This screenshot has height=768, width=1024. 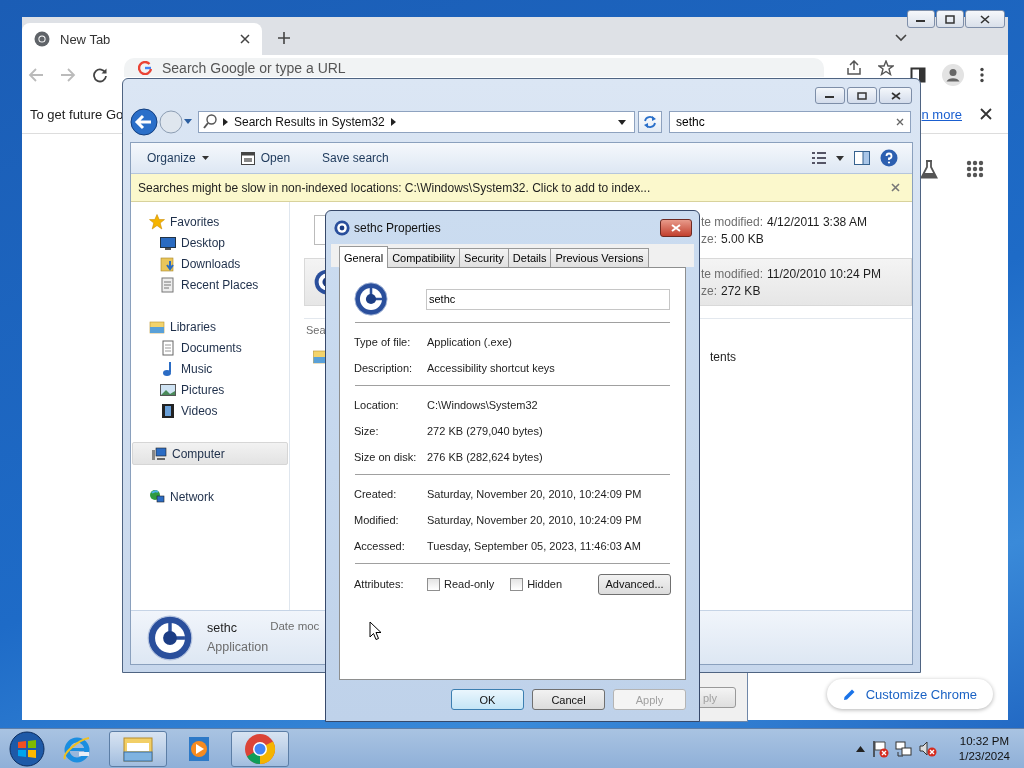 What do you see at coordinates (295, 626) in the screenshot?
I see `date-modified-label: Date moc` at bounding box center [295, 626].